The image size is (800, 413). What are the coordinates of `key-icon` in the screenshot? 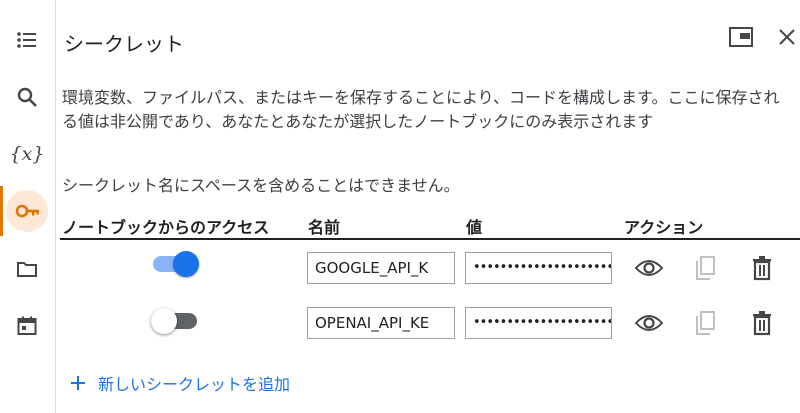 It's located at (27, 211).